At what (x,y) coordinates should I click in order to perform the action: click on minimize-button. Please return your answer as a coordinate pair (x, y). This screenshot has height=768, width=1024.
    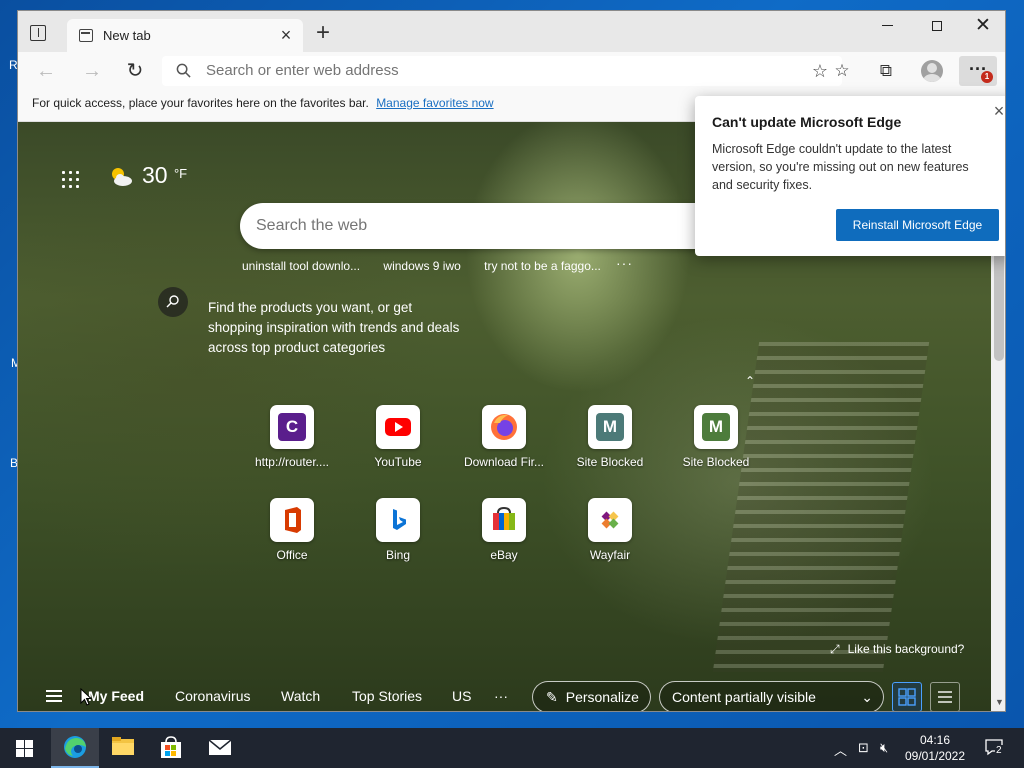
    Looking at the image, I should click on (887, 26).